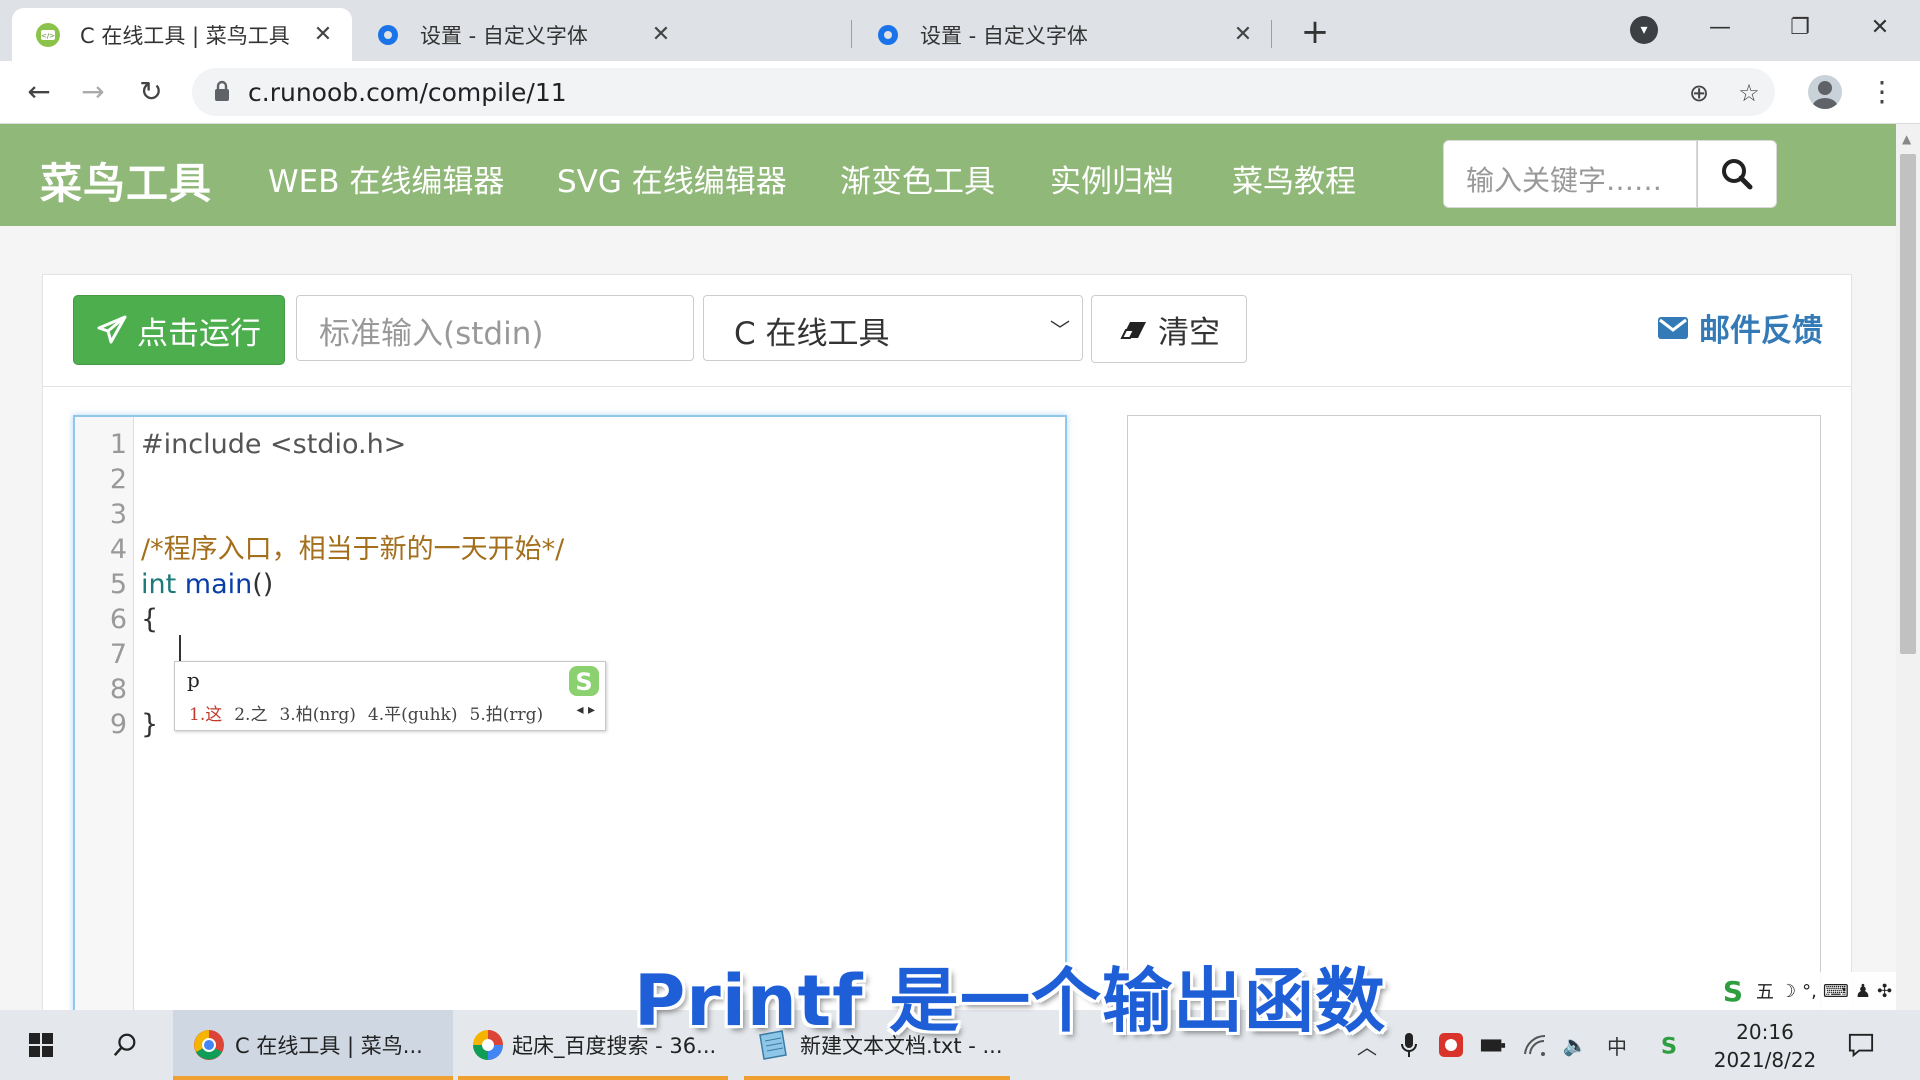  I want to click on code-comment: /*程序入口，相当于新的一天开始*/, so click(353, 549).